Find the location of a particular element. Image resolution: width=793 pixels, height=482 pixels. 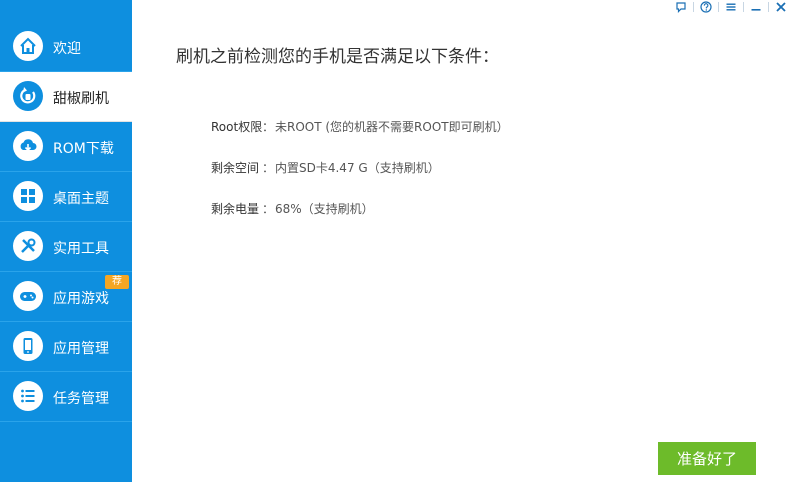

condition-root: Root权限：未ROOT (您的机器不需要ROOT即可刷机） is located at coordinates (360, 126).